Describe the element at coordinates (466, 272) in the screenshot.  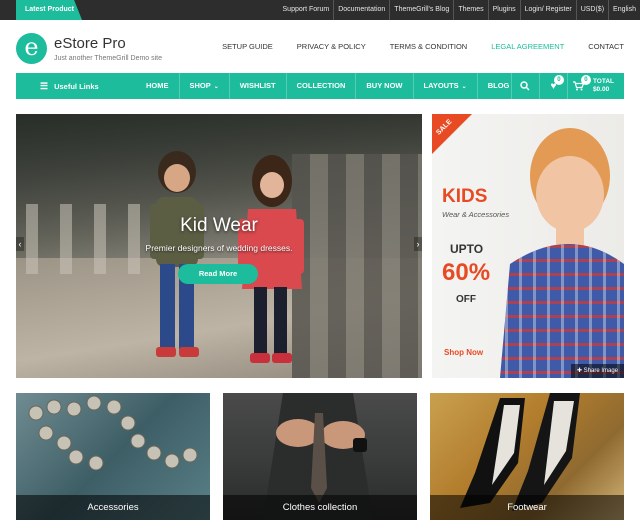
I see `promo-percent: 60%` at that location.